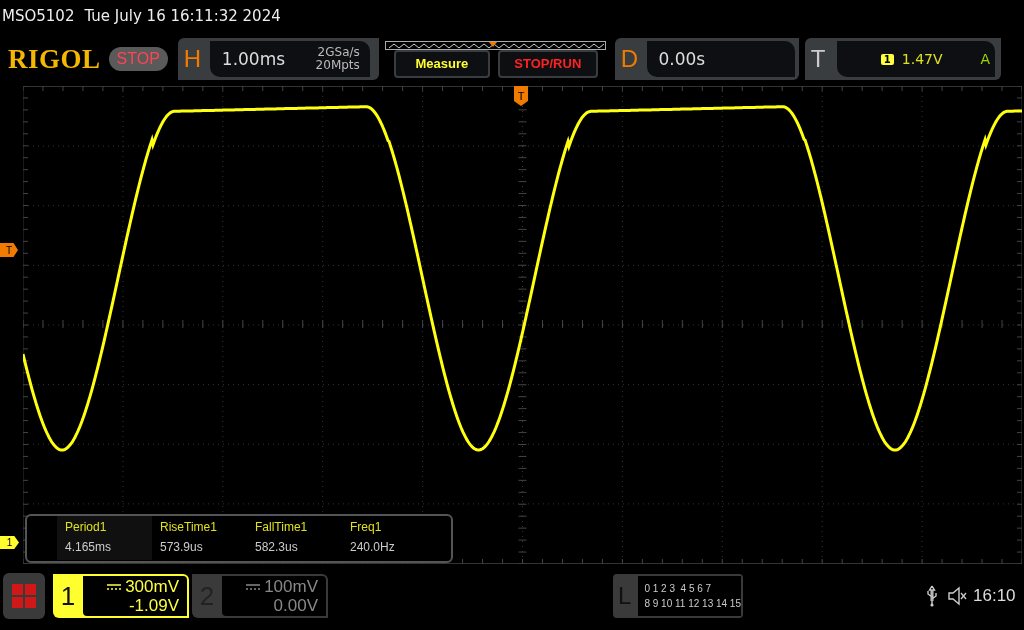 Image resolution: width=1024 pixels, height=630 pixels. I want to click on menu-button, so click(24, 596).